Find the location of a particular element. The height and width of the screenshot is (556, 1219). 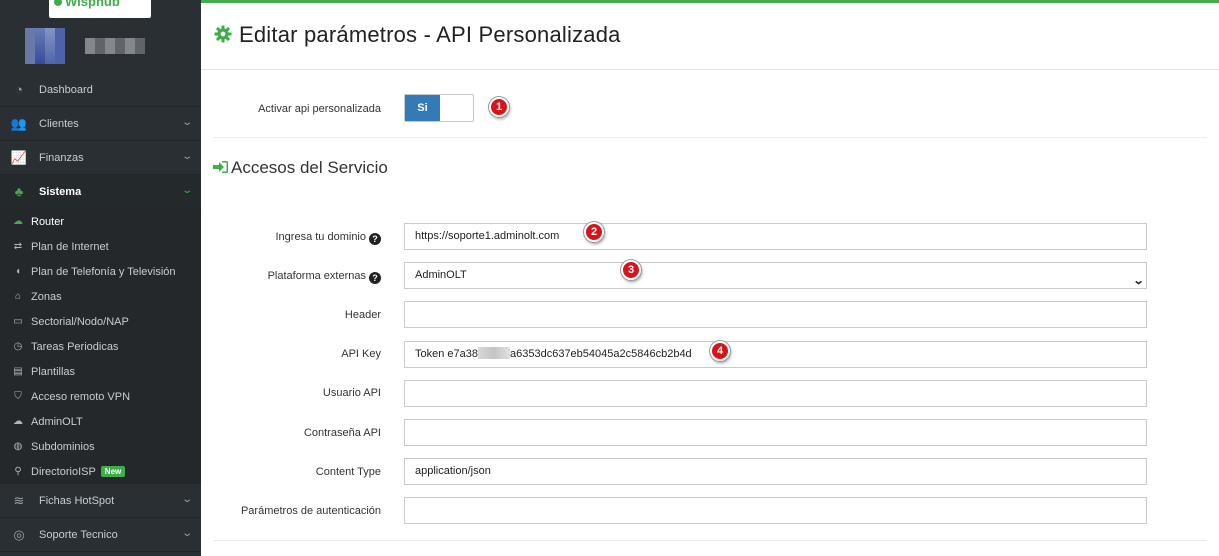

sidebar-item-dashboard: ◔ Dashboard is located at coordinates (100, 90).